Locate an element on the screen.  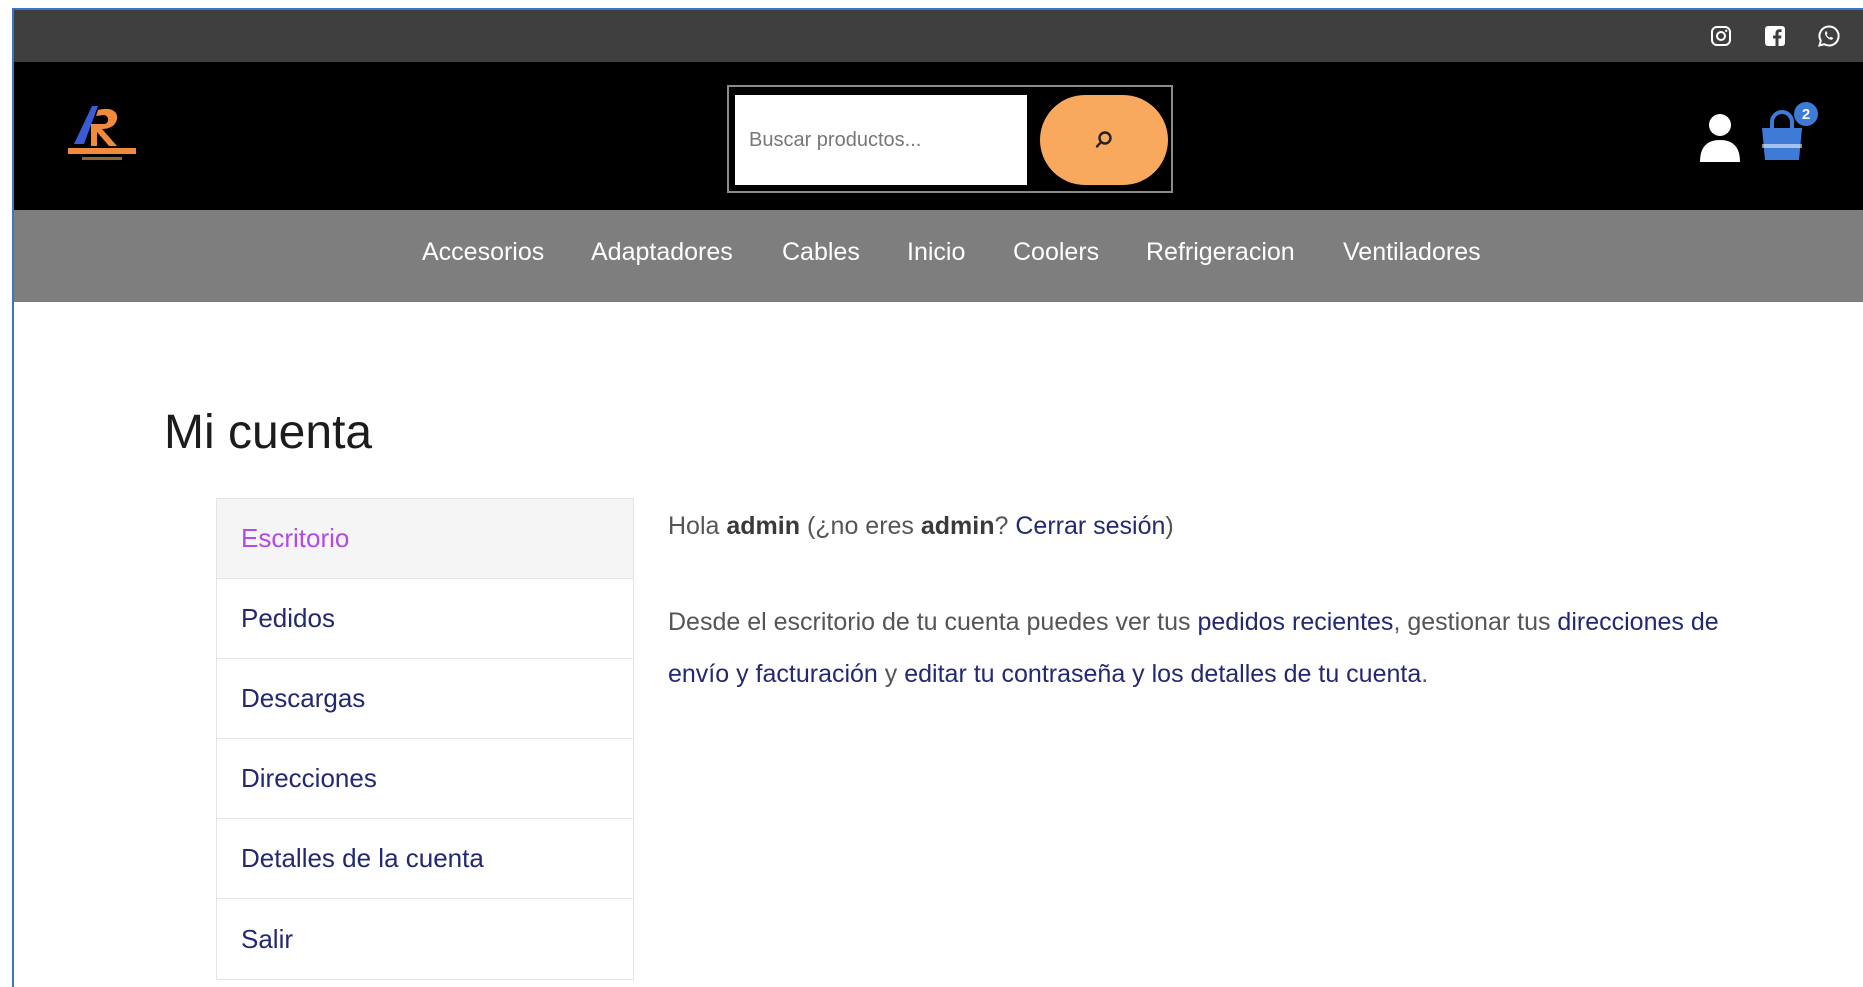
site-header: 2 is located at coordinates (938, 136).